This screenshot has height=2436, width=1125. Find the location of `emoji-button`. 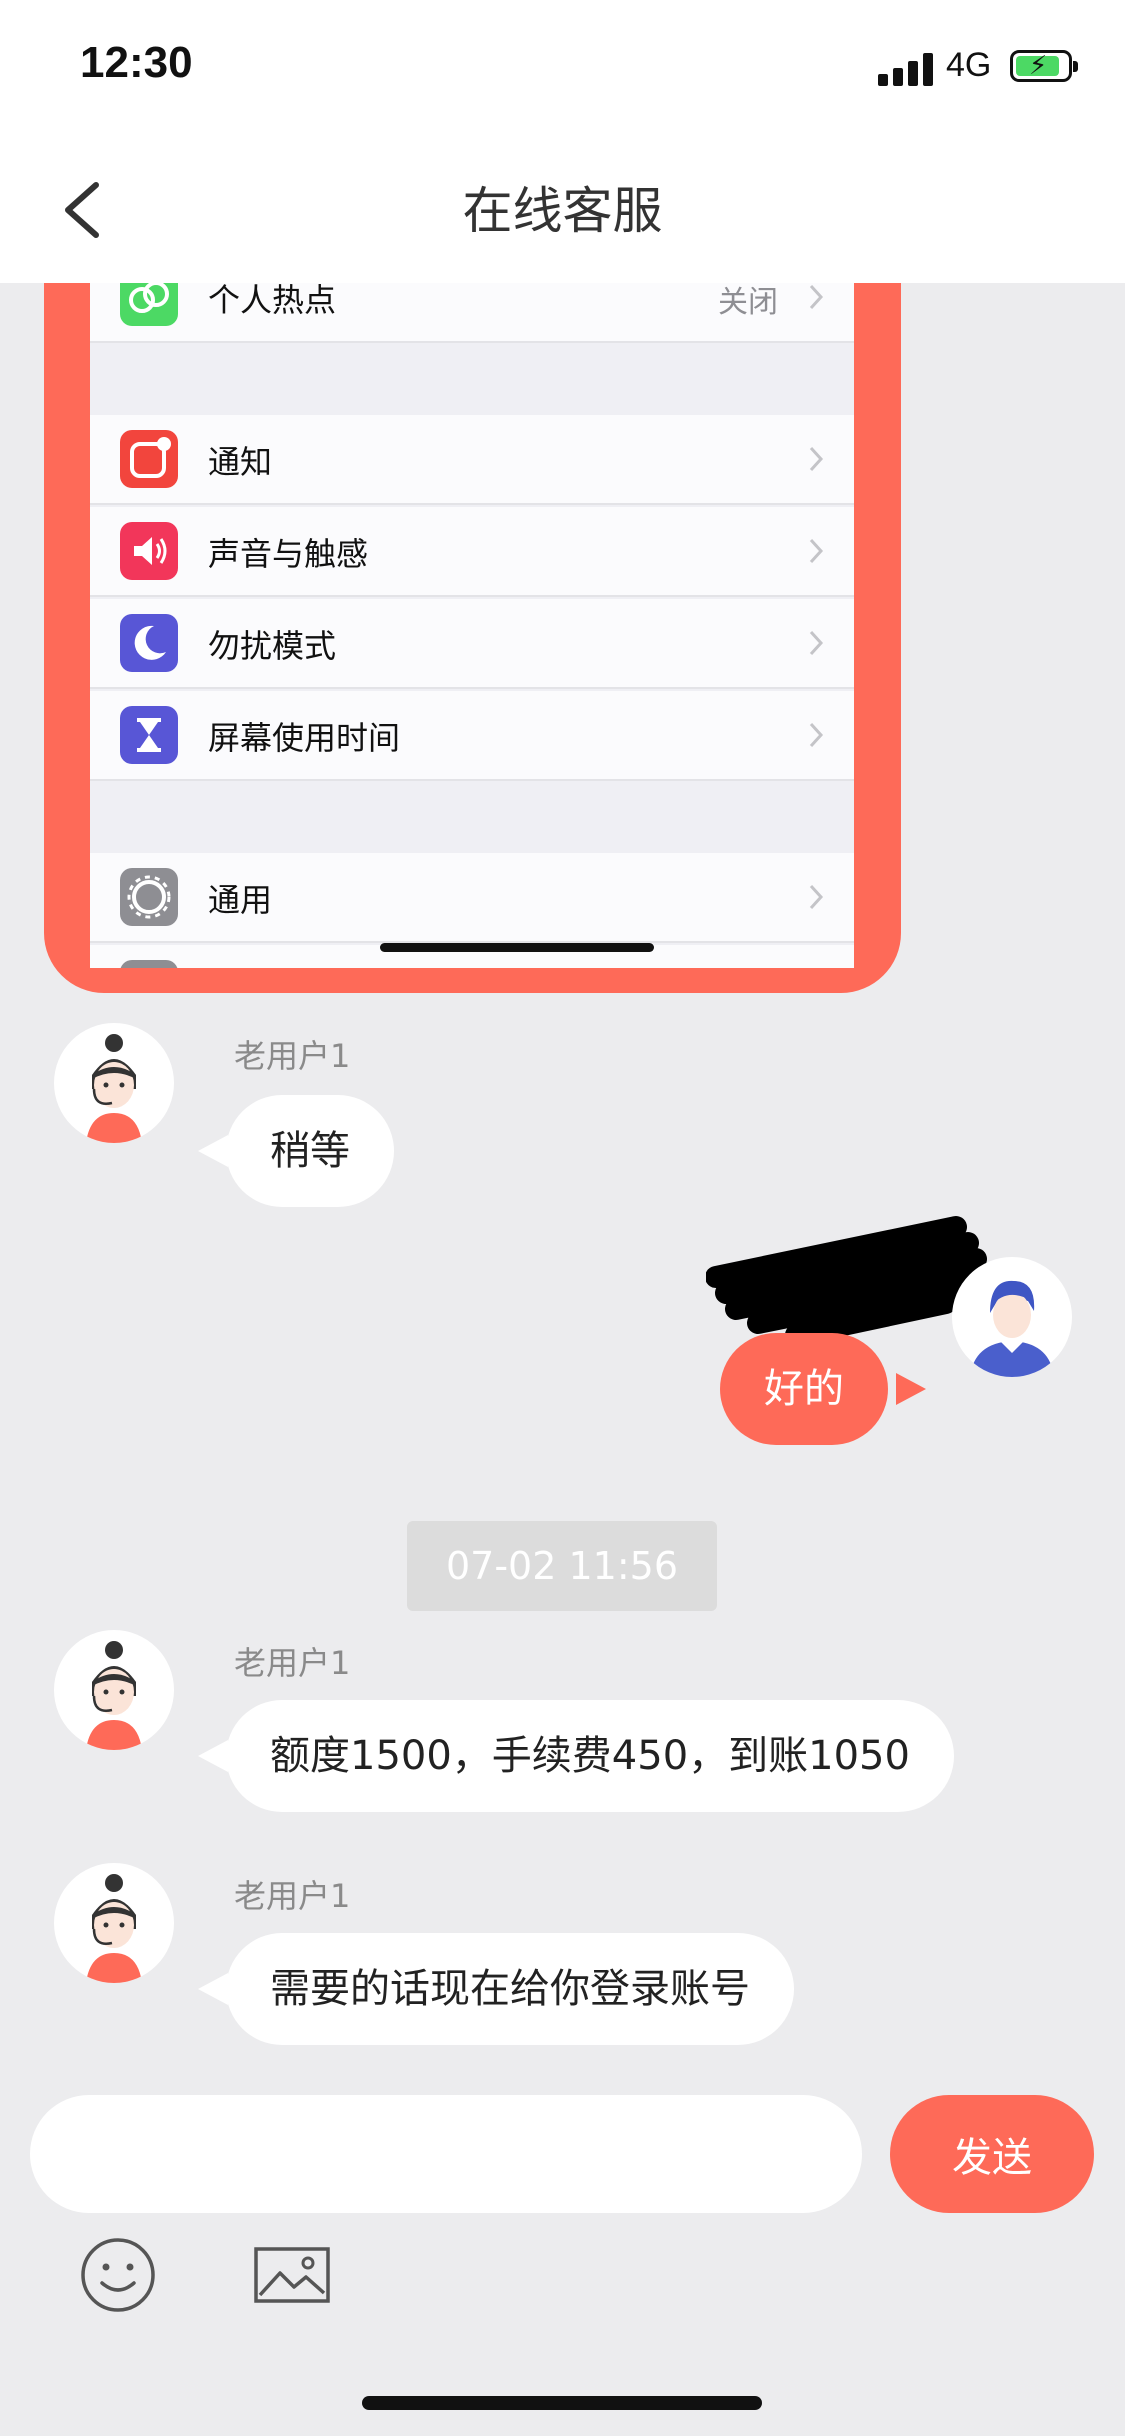

emoji-button is located at coordinates (118, 2275).